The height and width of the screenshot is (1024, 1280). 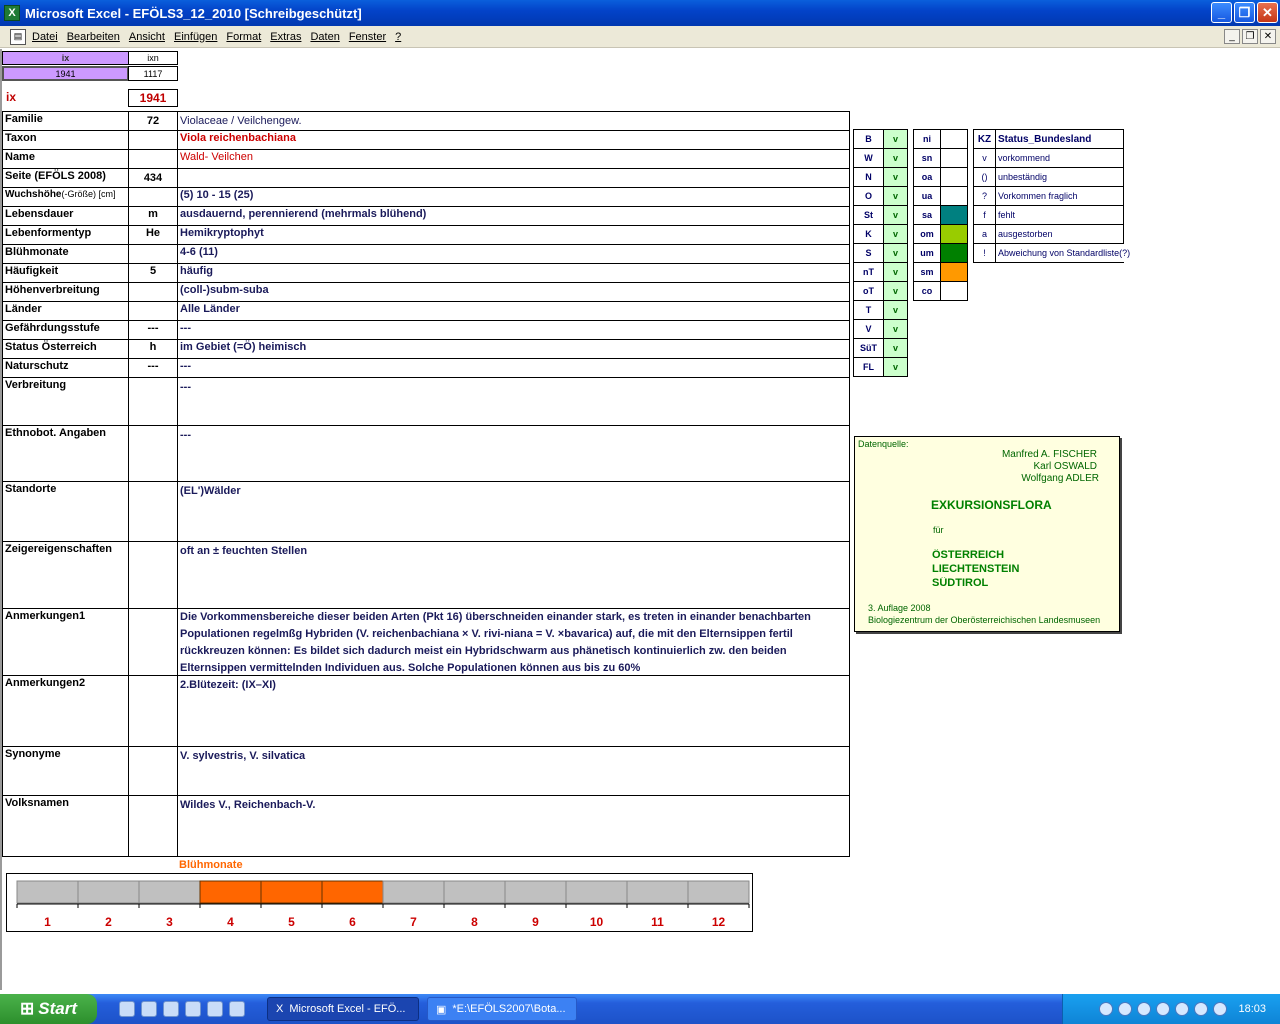 What do you see at coordinates (45, 37) in the screenshot?
I see `menu-datei: Datei` at bounding box center [45, 37].